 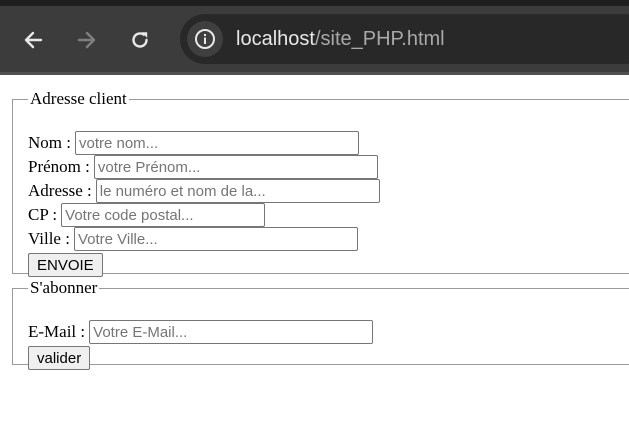 What do you see at coordinates (216, 143) in the screenshot?
I see `name-input` at bounding box center [216, 143].